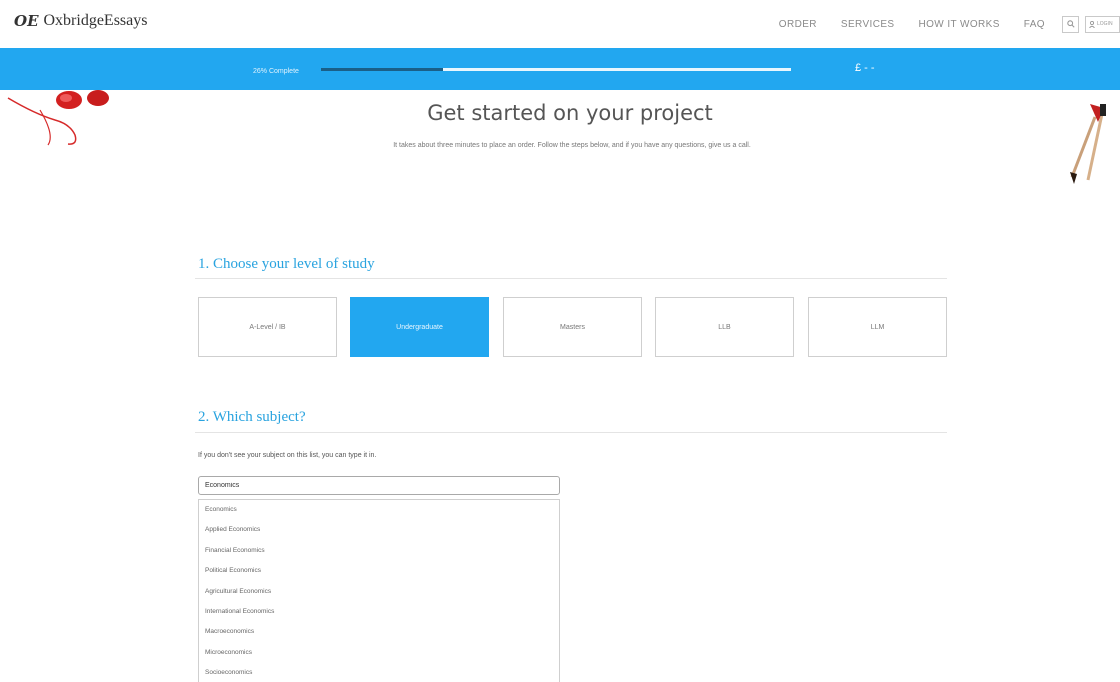 The image size is (1120, 682). I want to click on suggestion-item: Political Economics, so click(379, 571).